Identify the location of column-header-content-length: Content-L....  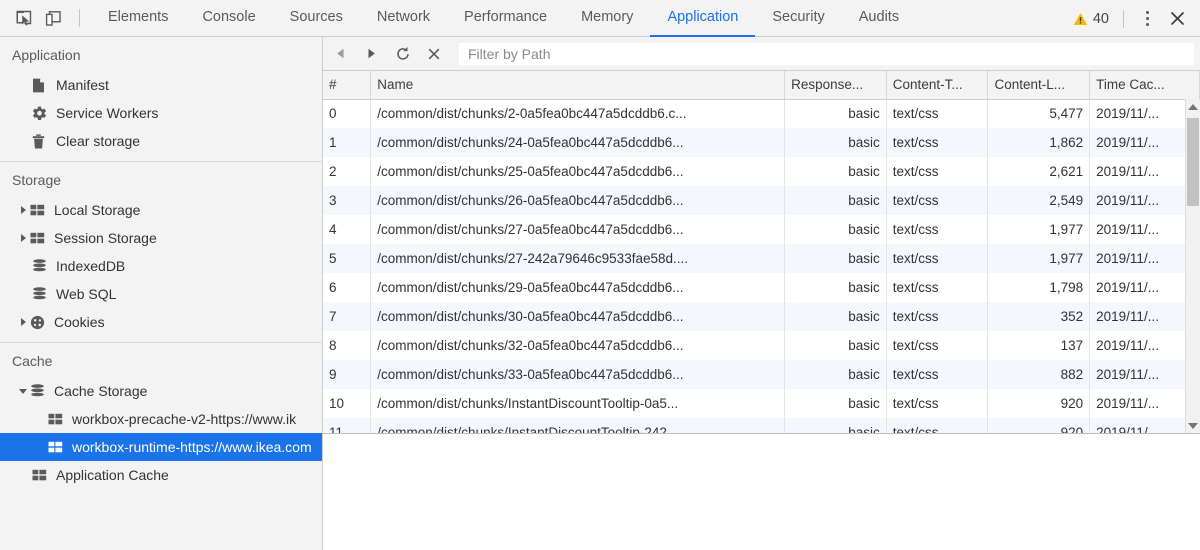
(1039, 85).